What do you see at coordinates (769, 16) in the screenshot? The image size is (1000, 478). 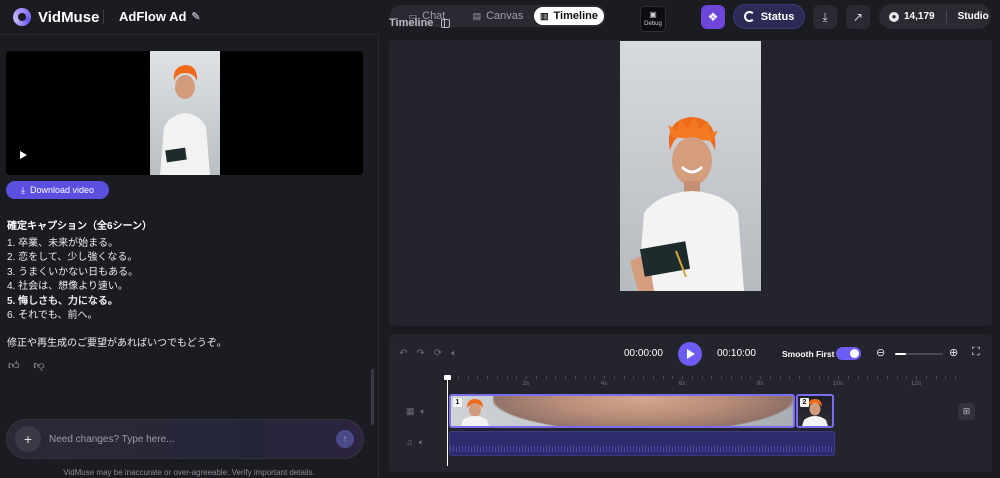 I see `status-button: Status` at bounding box center [769, 16].